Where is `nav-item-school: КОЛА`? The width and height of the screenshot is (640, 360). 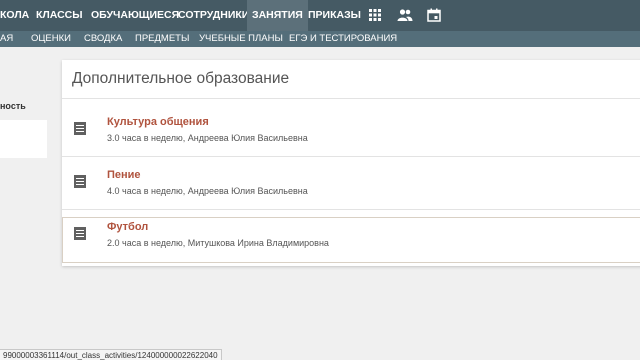
nav-item-school: КОЛА is located at coordinates (14, 15).